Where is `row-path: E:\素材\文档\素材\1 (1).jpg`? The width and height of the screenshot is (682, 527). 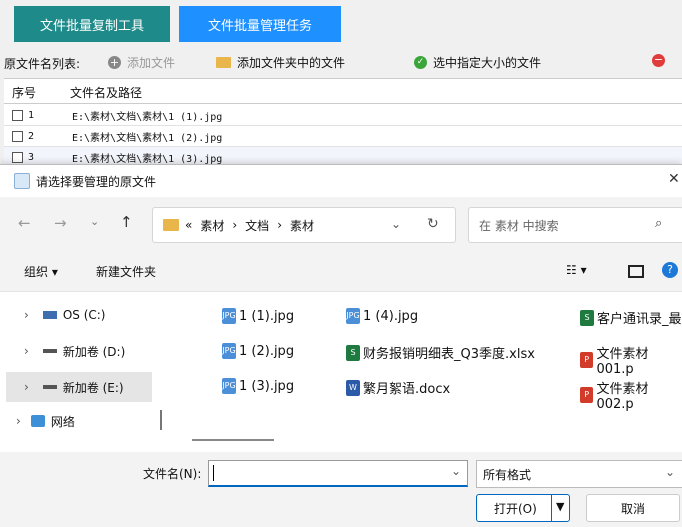 row-path: E:\素材\文档\素材\1 (1).jpg is located at coordinates (147, 117).